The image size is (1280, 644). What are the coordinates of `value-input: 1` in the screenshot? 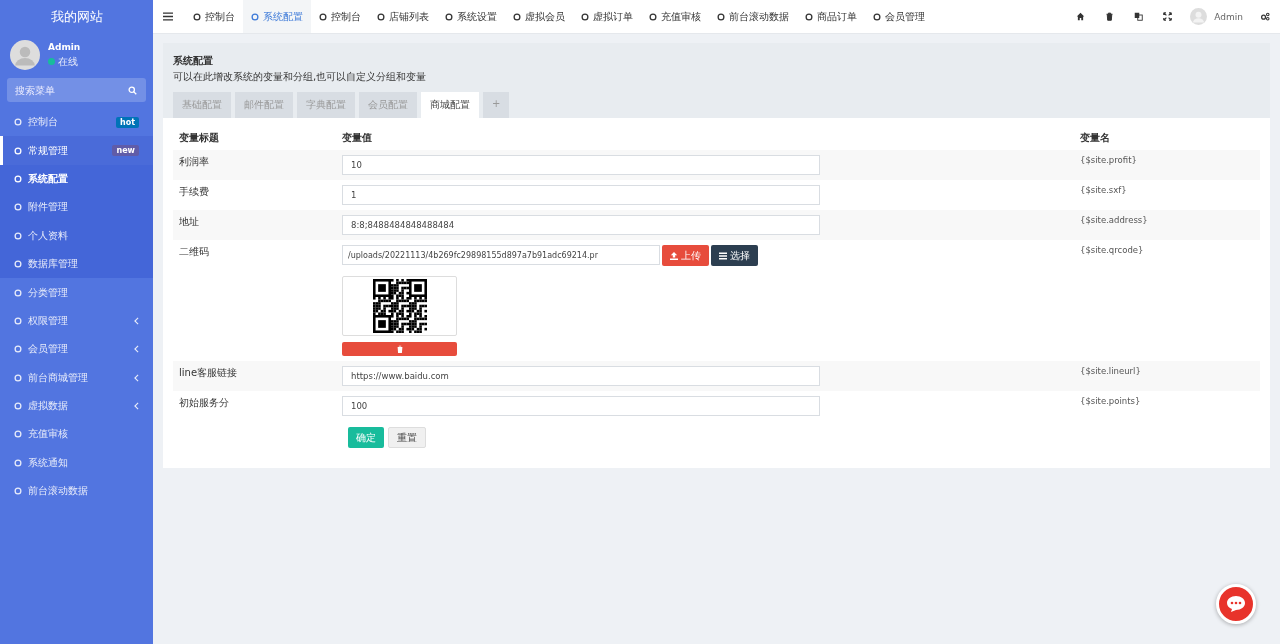 It's located at (581, 195).